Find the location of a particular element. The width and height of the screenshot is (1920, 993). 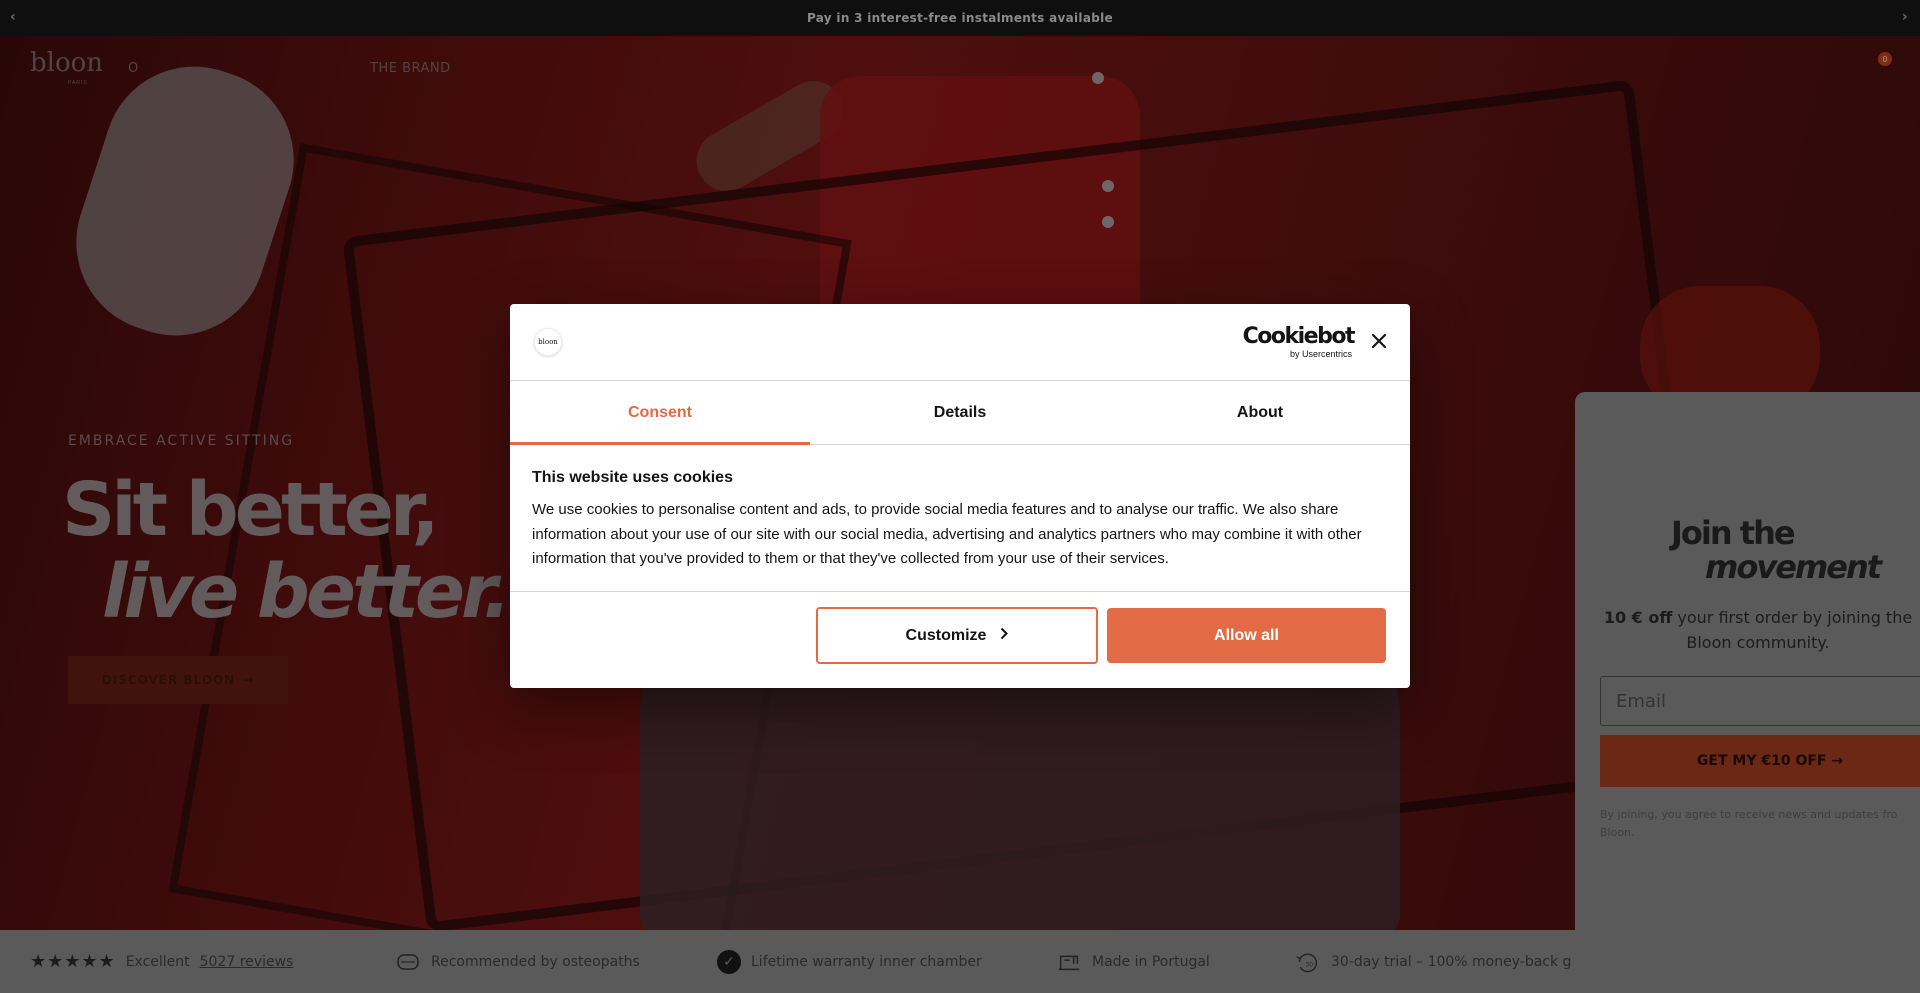

trust-item-trial: 30 30-day trial – 100% money-back g is located at coordinates (1433, 961).